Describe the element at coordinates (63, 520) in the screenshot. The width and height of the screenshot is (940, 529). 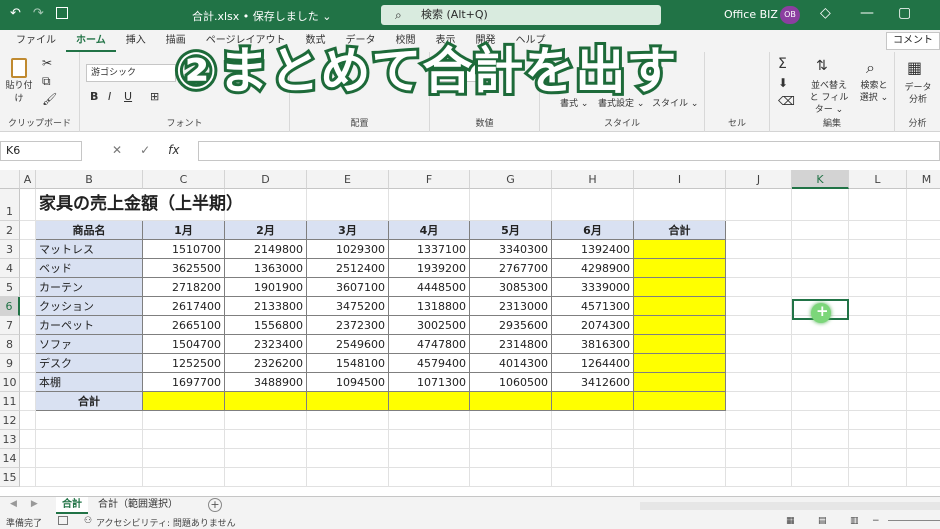
I see `macro-record-icon` at that location.